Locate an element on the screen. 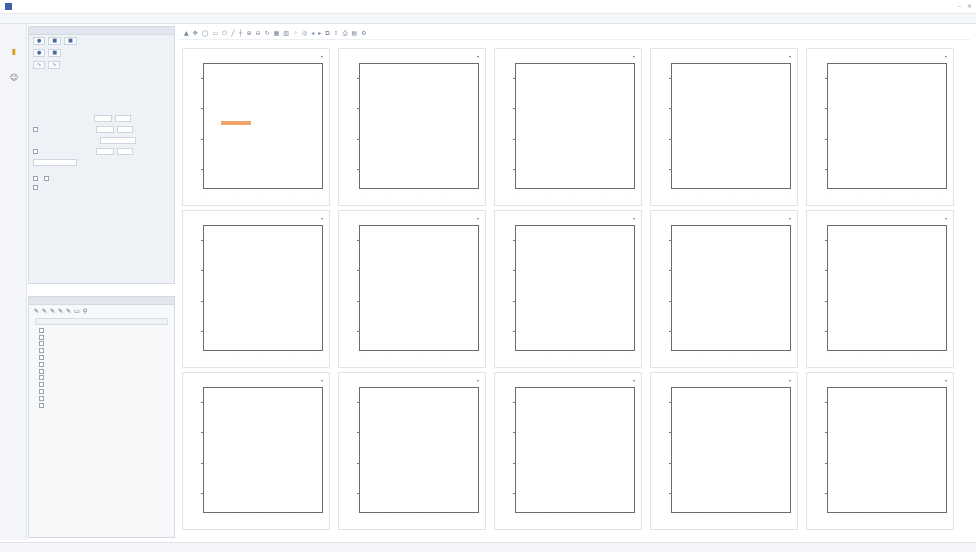 The image size is (976, 552). arrow-left-icon: ◂ is located at coordinates (312, 33).